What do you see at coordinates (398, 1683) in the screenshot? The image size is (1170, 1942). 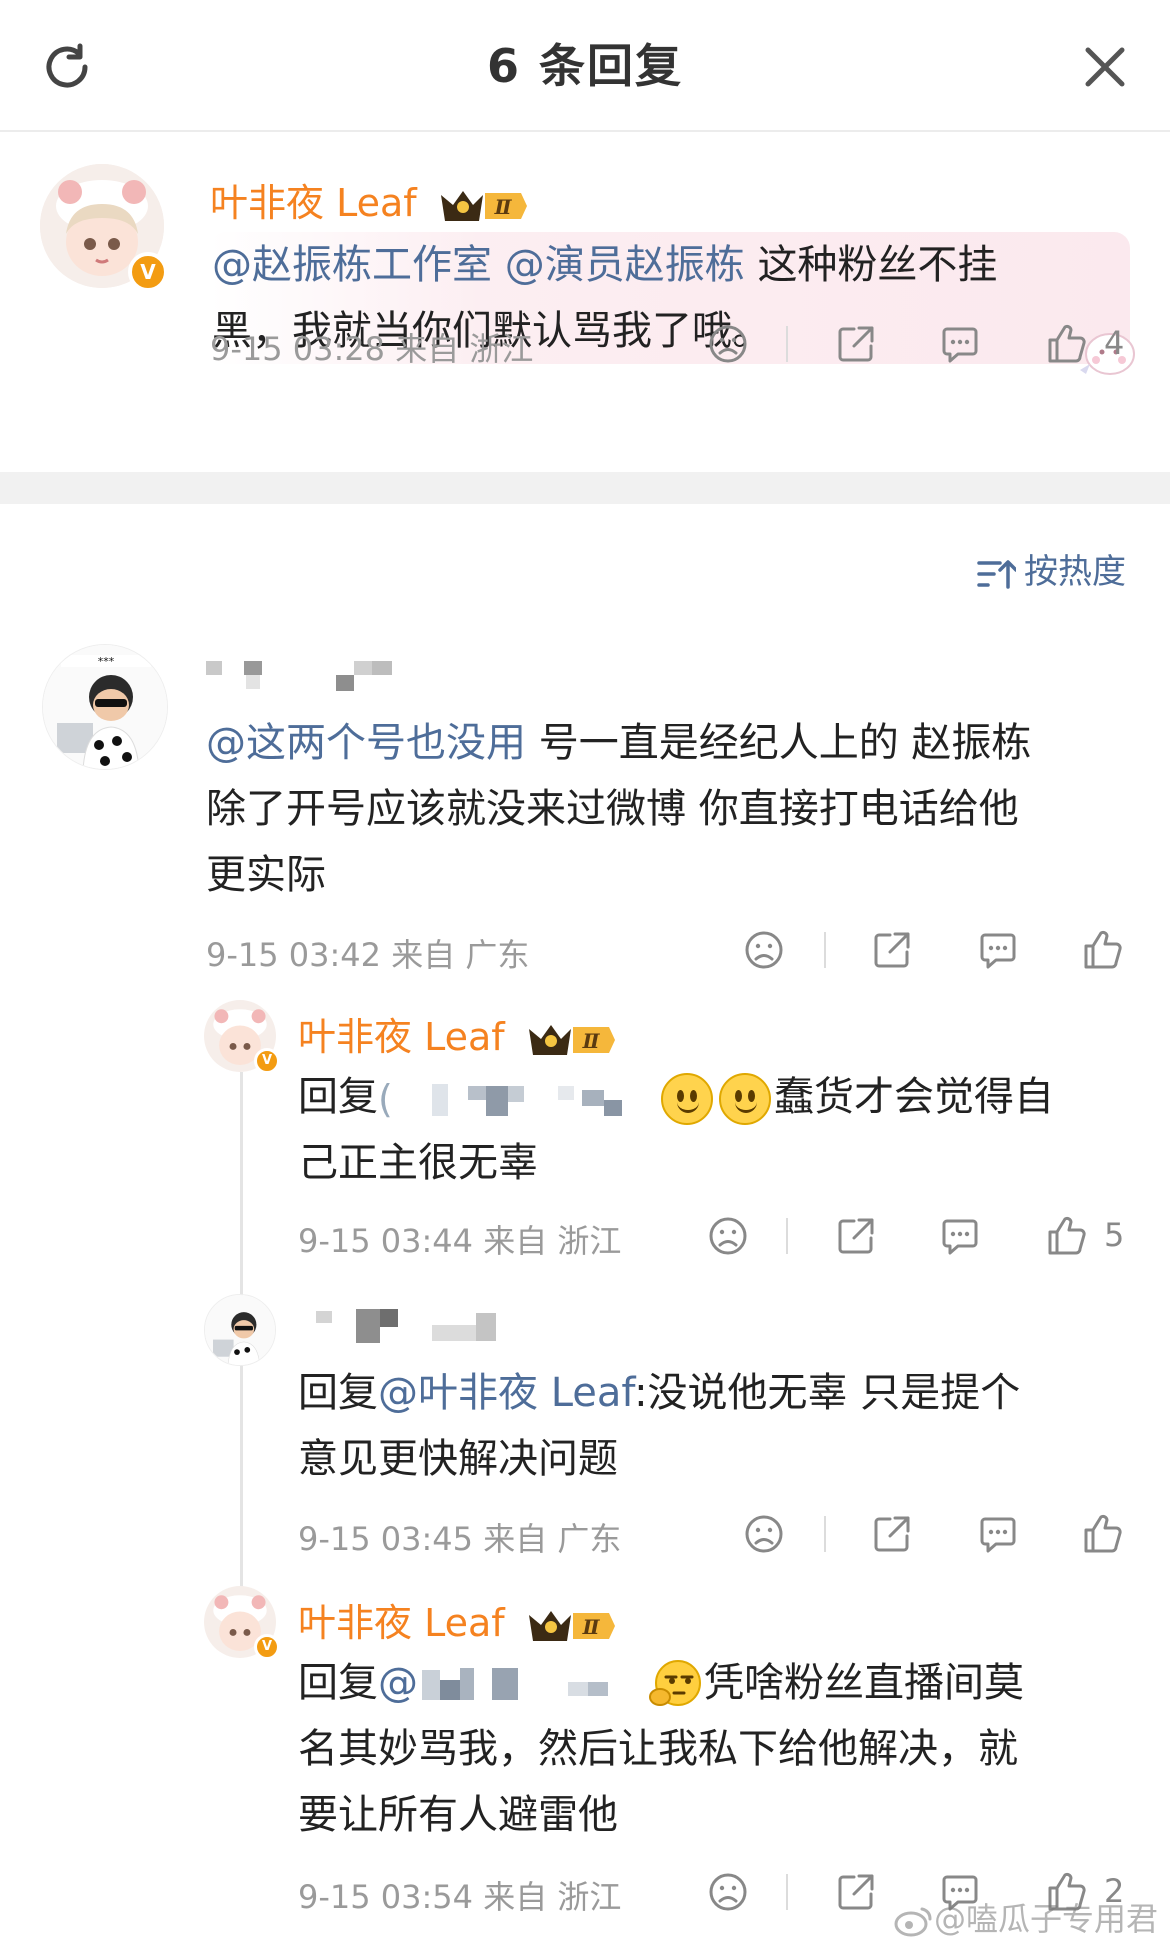 I see `mention-link: @` at bounding box center [398, 1683].